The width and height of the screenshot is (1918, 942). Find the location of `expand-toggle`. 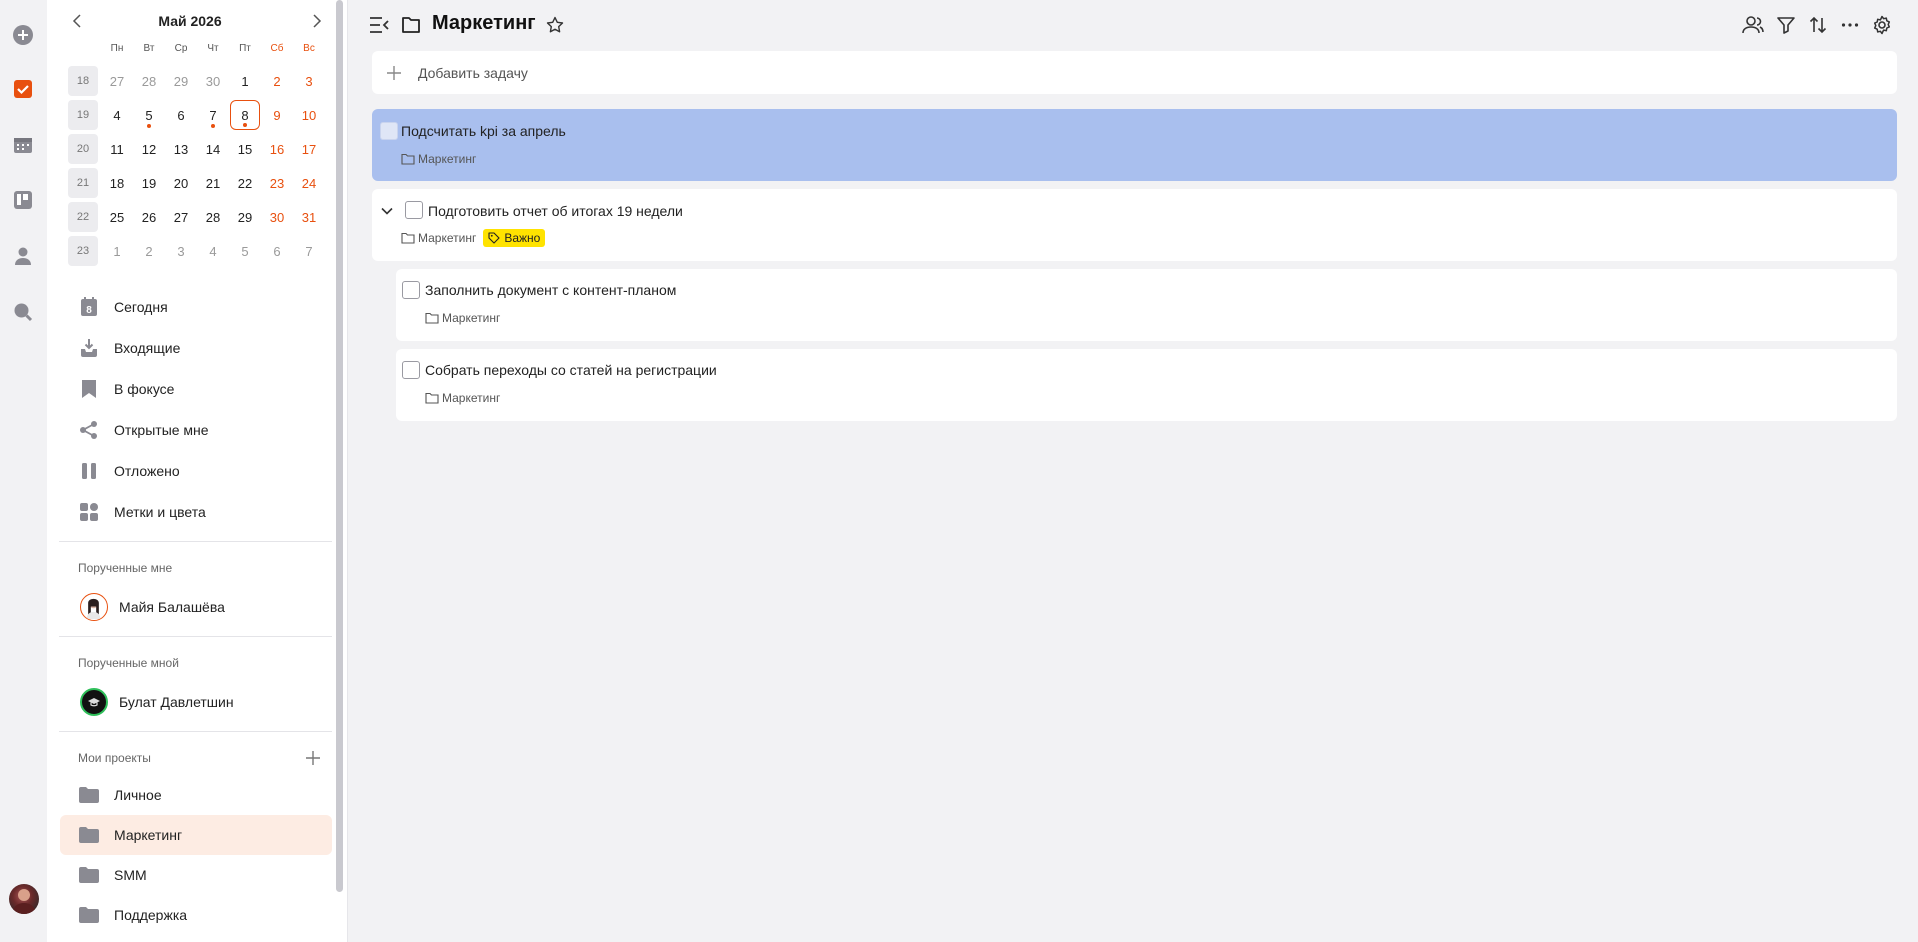

expand-toggle is located at coordinates (387, 211).